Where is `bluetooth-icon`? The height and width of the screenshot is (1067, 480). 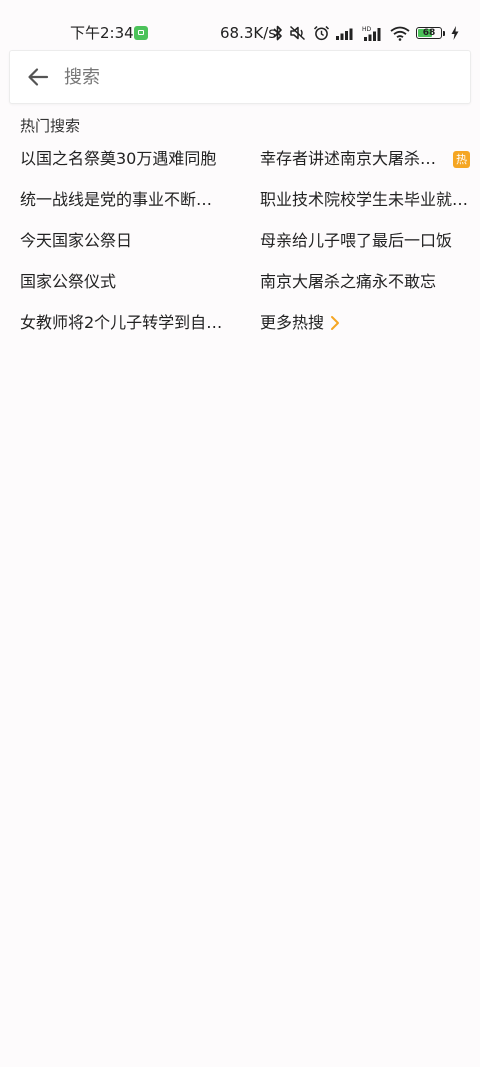
bluetooth-icon is located at coordinates (277, 33).